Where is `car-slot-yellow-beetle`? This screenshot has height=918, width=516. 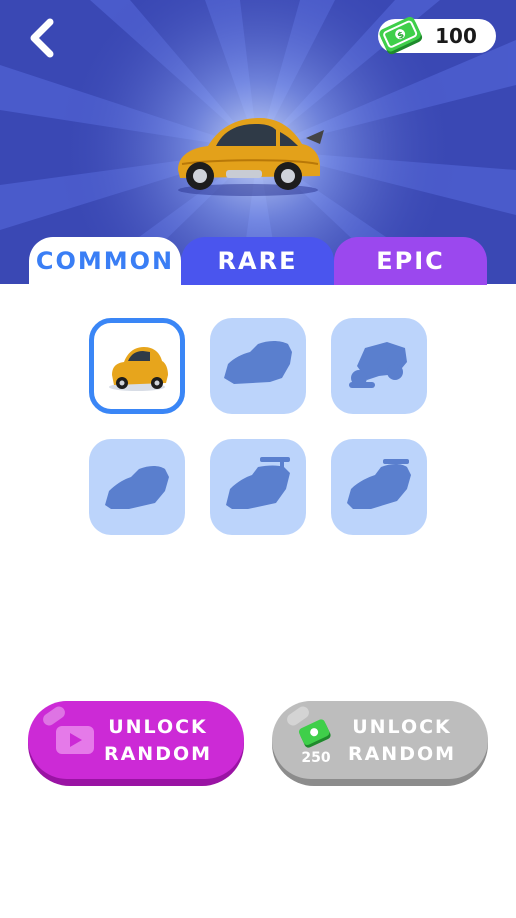
car-slot-yellow-beetle is located at coordinates (137, 366).